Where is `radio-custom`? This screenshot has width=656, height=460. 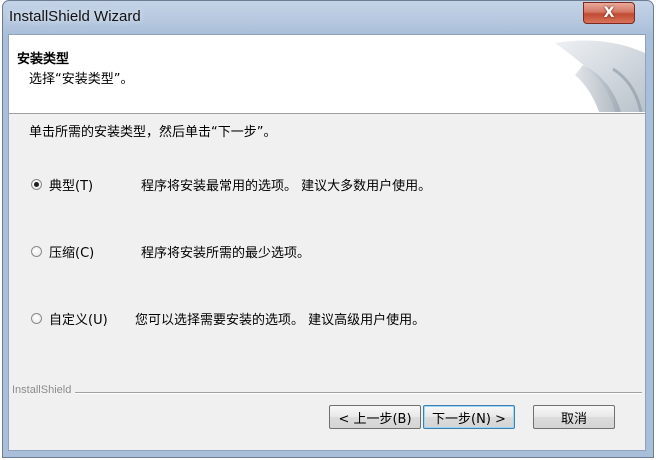
radio-custom is located at coordinates (36, 318).